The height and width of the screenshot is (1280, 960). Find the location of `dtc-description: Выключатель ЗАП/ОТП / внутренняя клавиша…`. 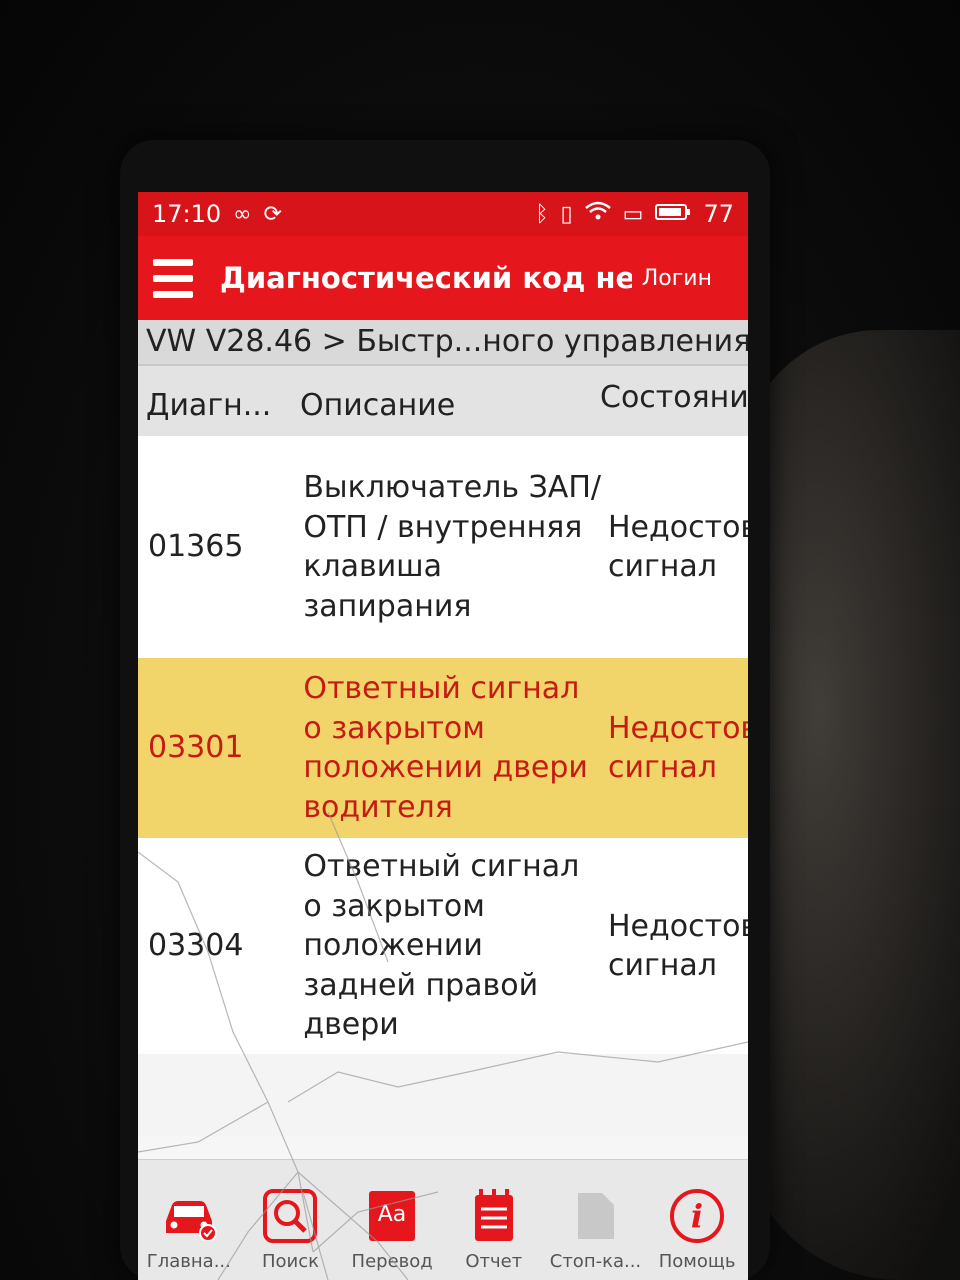

dtc-description: Выключатель ЗАП/ОТП / внутренняя клавиша… is located at coordinates (452, 547).